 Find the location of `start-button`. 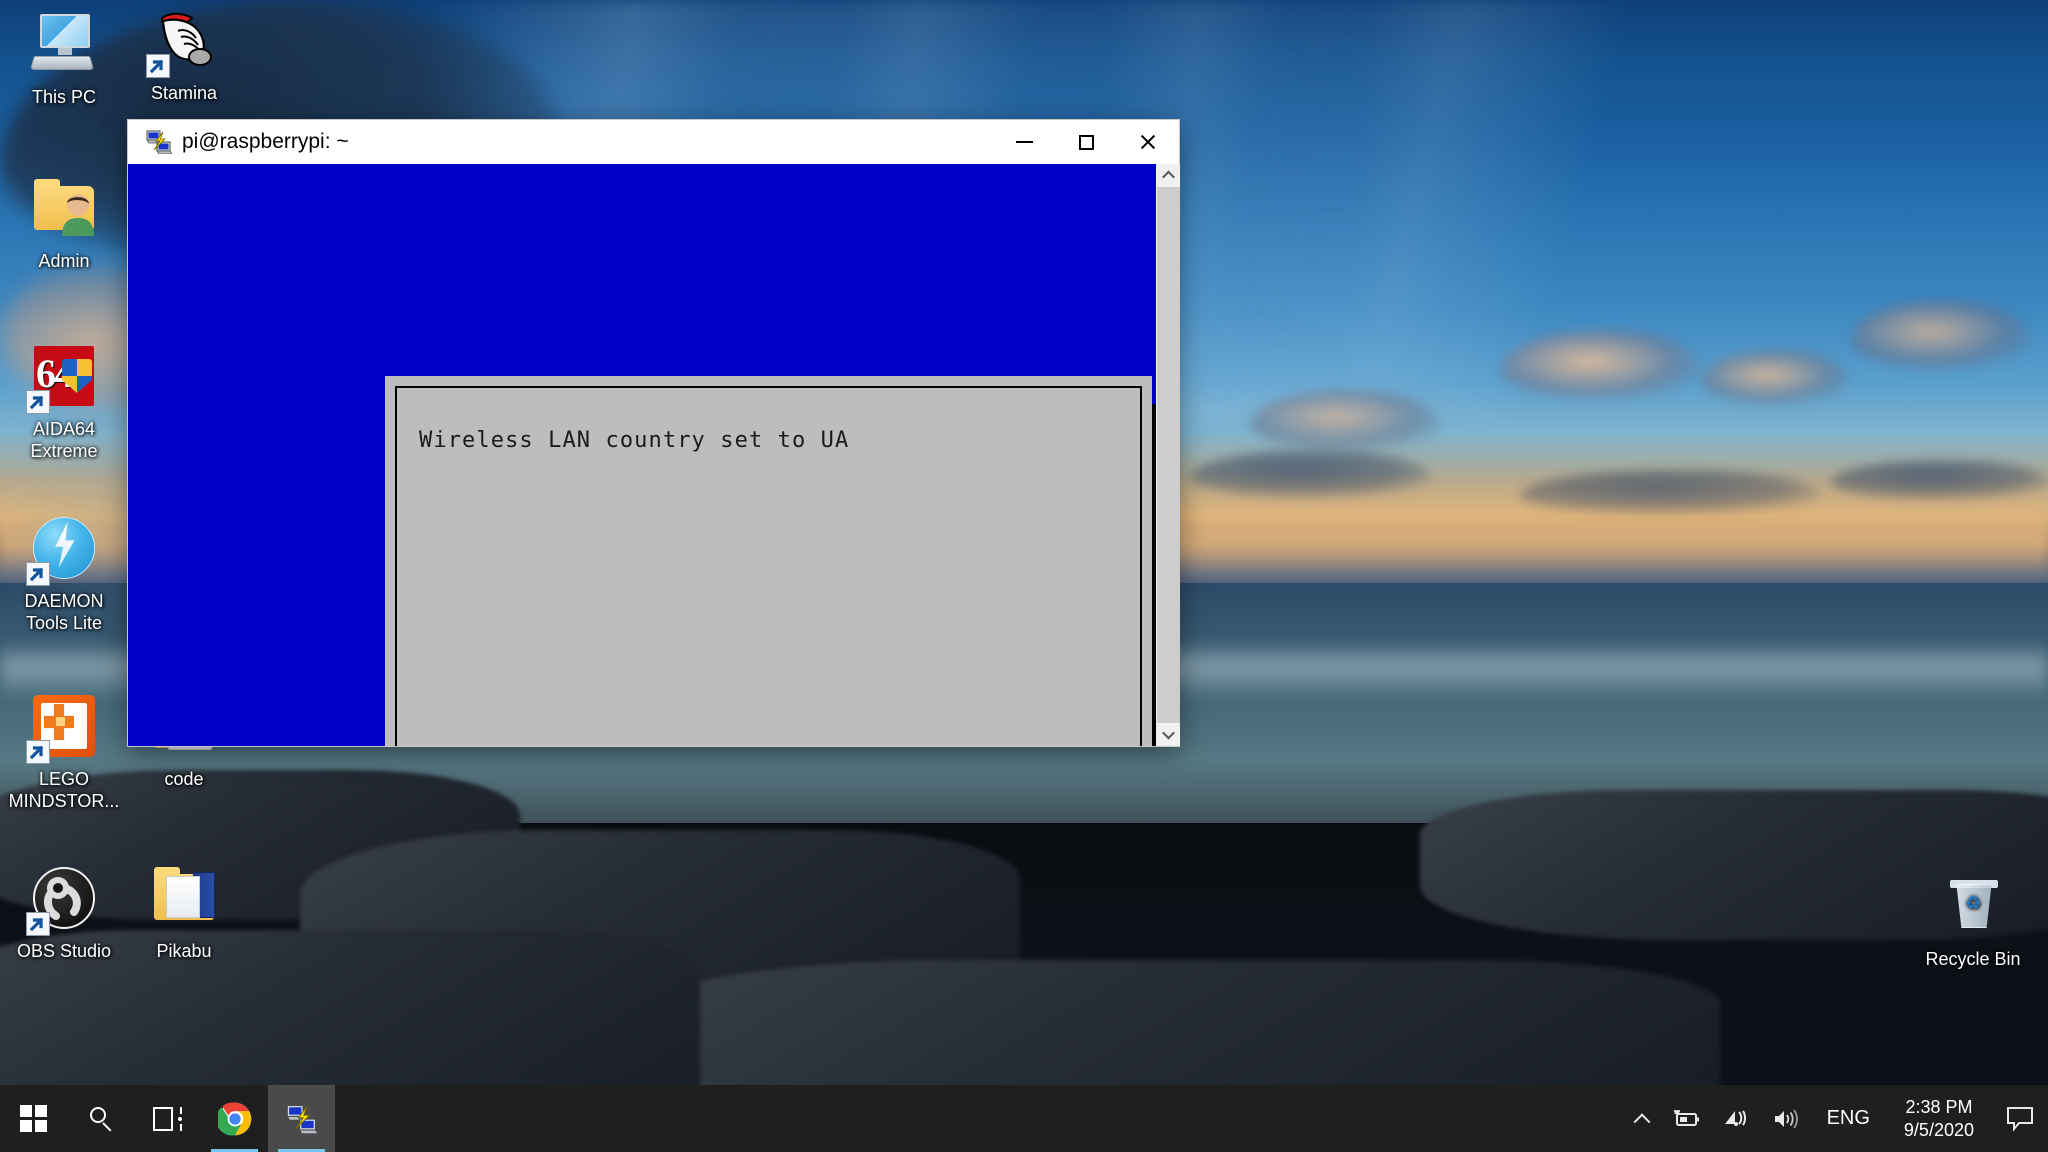

start-button is located at coordinates (33, 1118).